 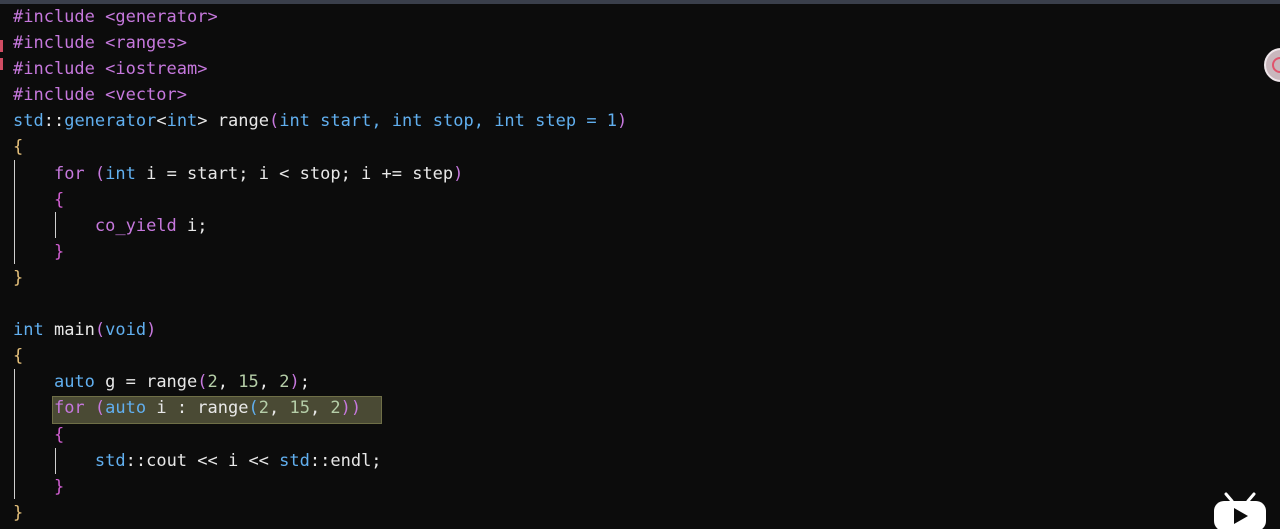 I want to click on code-line: int main(void), so click(x=320, y=330).